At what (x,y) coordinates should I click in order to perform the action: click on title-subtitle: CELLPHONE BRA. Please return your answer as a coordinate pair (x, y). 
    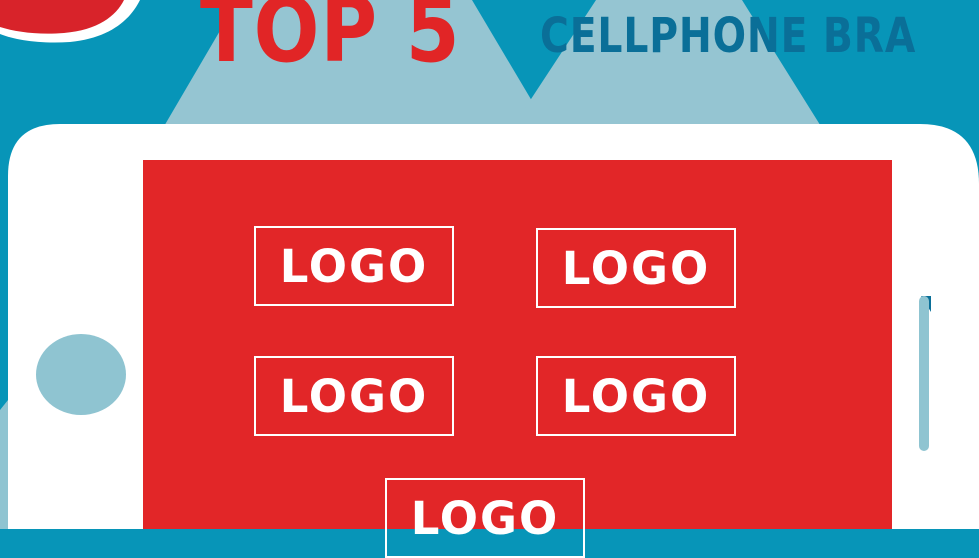
    Looking at the image, I should click on (728, 36).